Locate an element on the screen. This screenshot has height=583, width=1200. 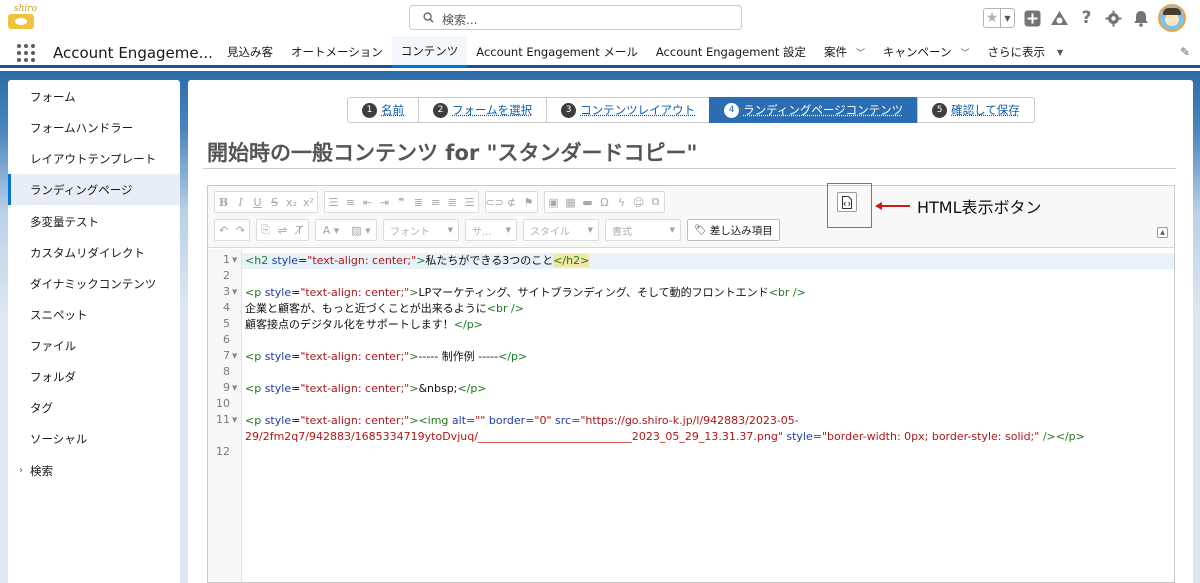
nav-tab-ae-email: Account Engagement メール is located at coordinates (557, 52).